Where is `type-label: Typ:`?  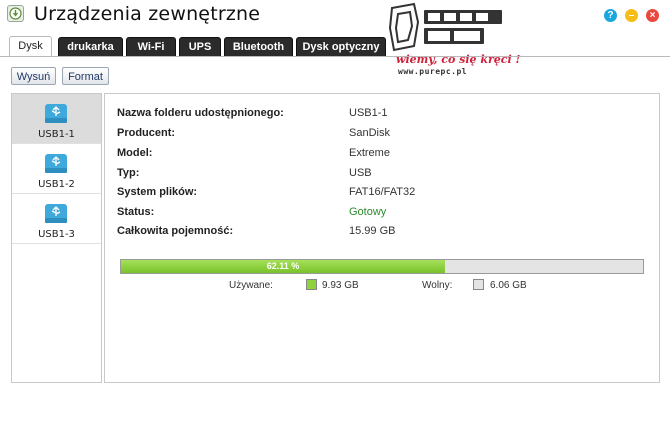
type-label: Typ: is located at coordinates (128, 173).